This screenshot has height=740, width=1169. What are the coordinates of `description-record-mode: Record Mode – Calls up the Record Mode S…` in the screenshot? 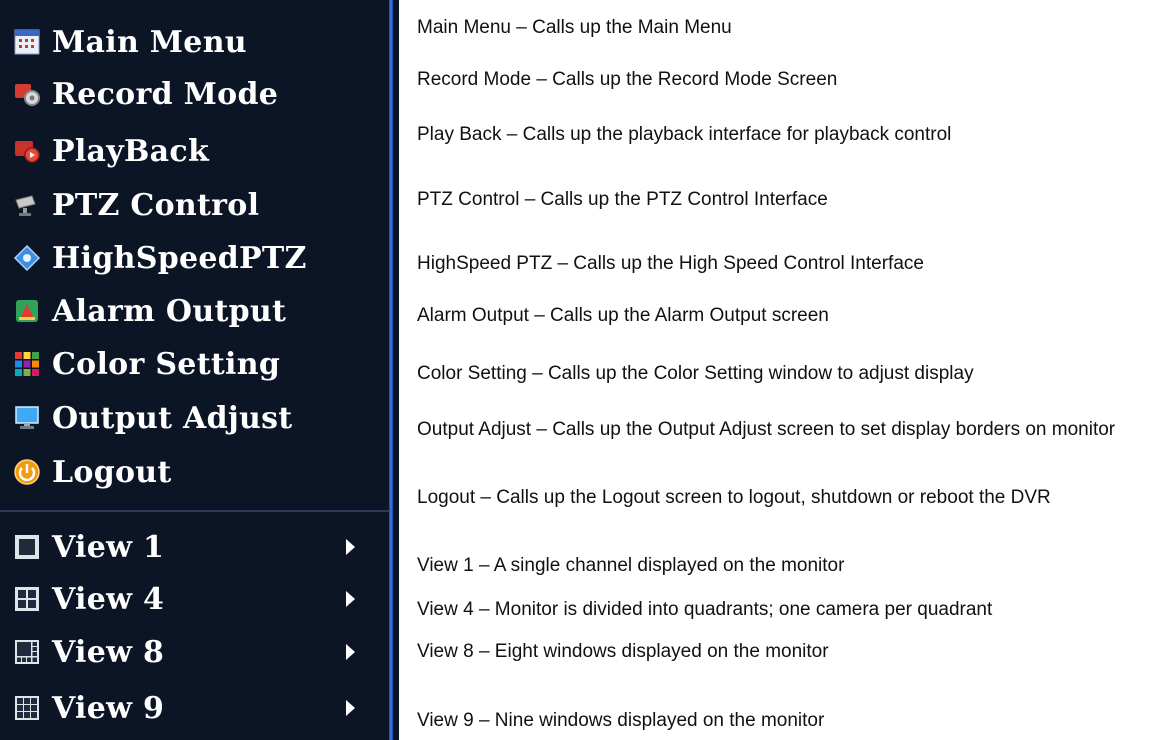 It's located at (627, 79).